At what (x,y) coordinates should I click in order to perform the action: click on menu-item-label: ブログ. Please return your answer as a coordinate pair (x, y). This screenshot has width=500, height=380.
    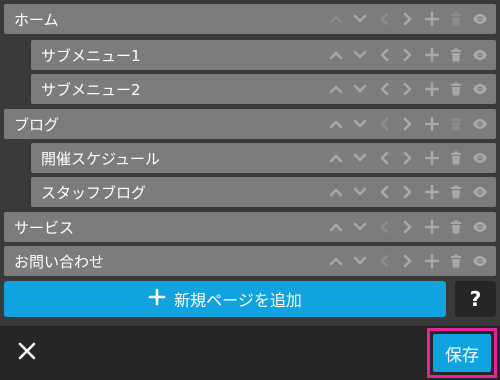
    Looking at the image, I should click on (37, 124).